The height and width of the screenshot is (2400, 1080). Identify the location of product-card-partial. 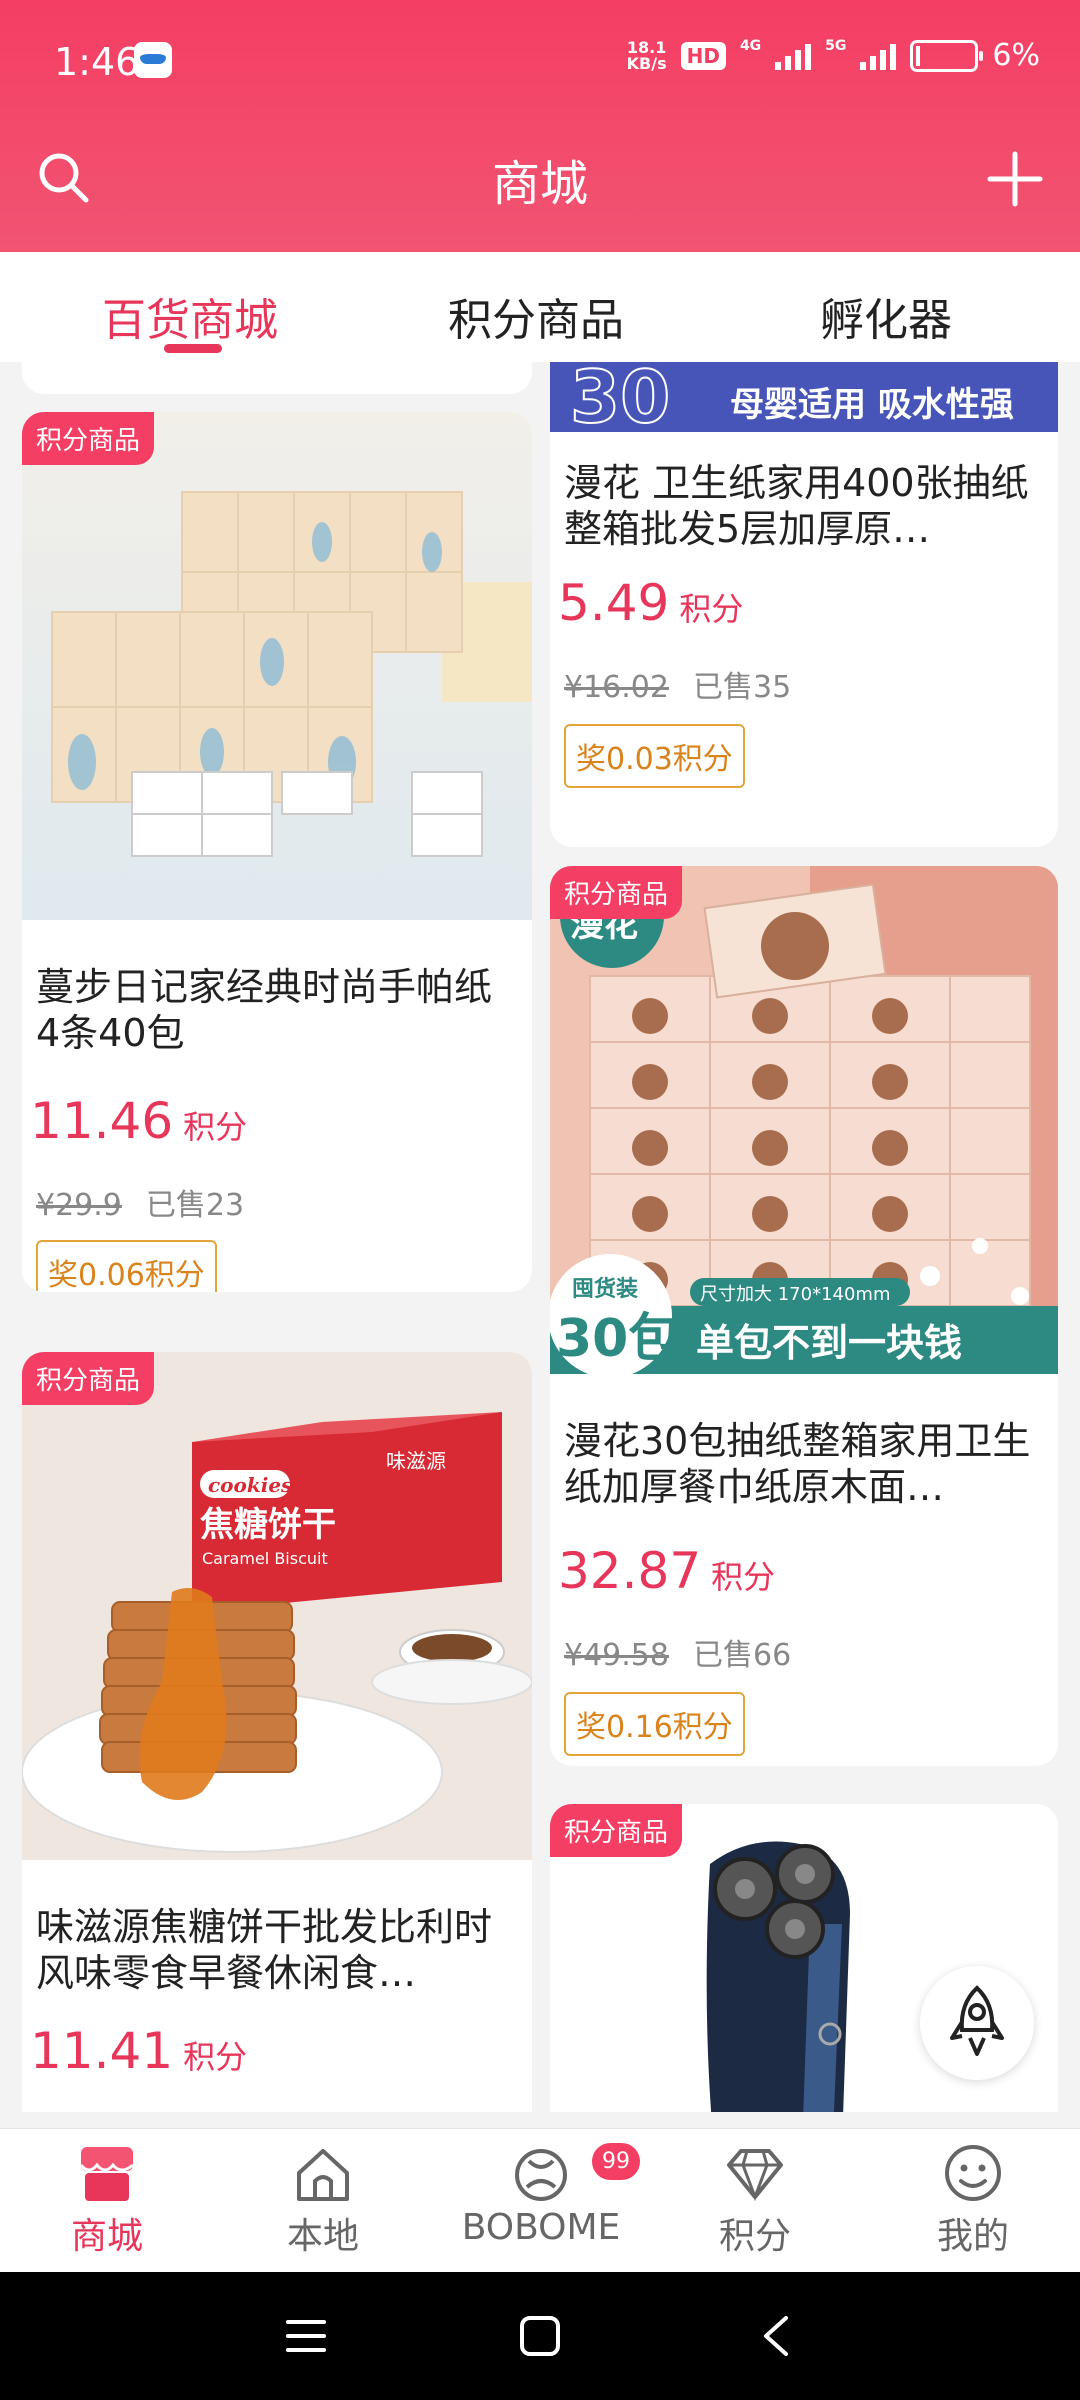
(277, 378).